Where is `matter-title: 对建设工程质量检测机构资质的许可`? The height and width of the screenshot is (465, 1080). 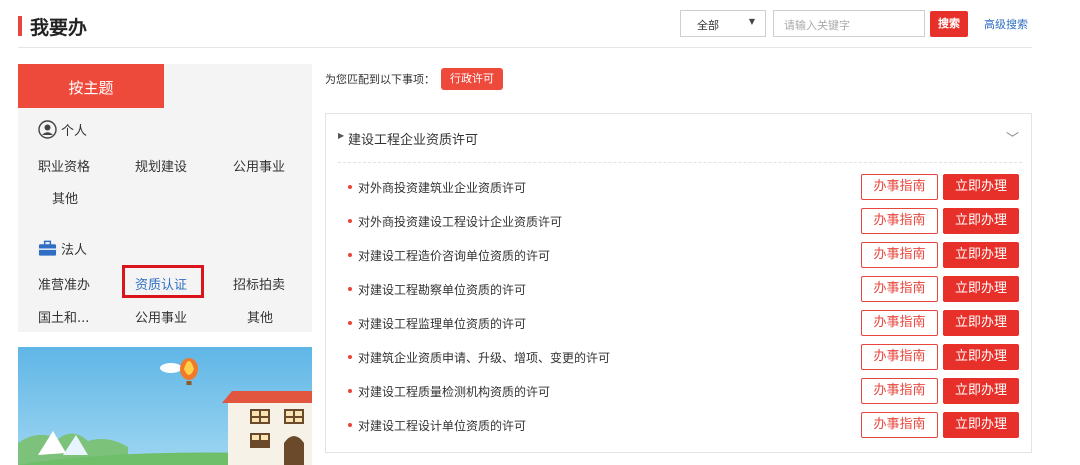
matter-title: 对建设工程质量检测机构资质的许可 is located at coordinates (454, 391).